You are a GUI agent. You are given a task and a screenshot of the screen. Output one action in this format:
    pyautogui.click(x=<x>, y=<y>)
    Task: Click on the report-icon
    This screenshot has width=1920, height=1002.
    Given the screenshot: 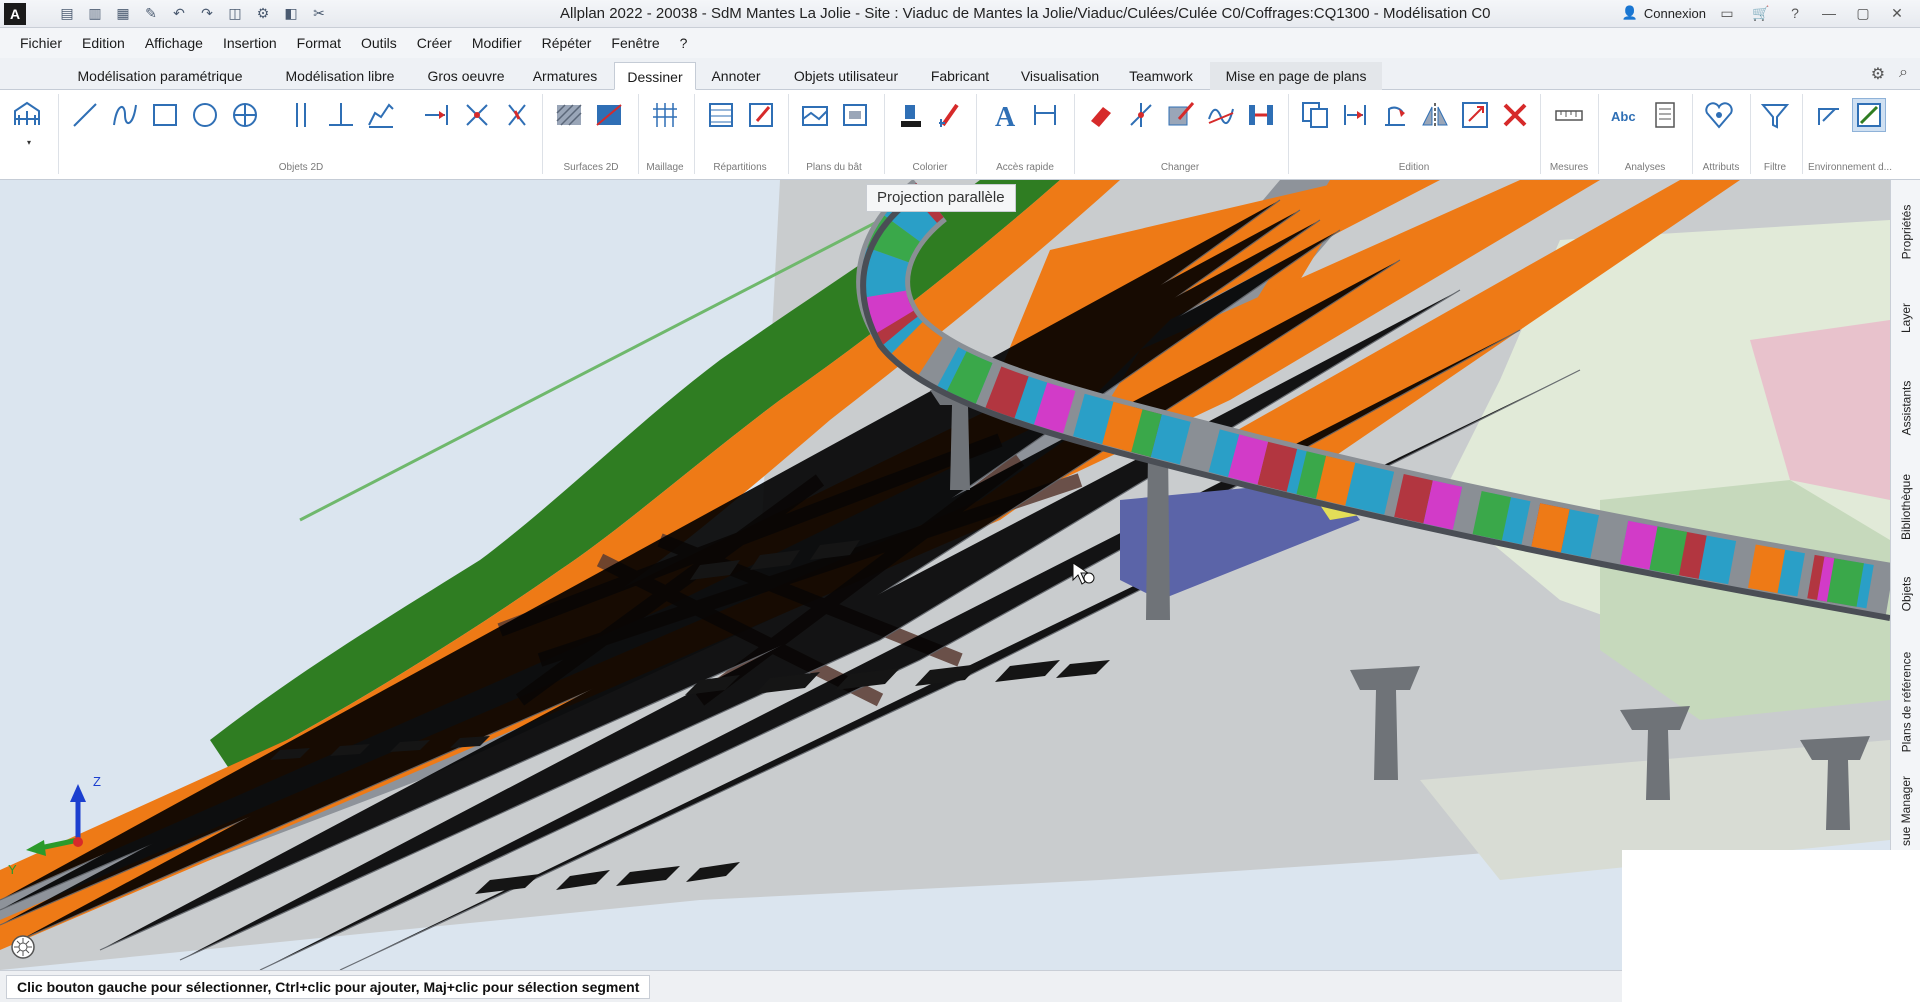 What is the action you would take?
    pyautogui.click(x=1665, y=115)
    